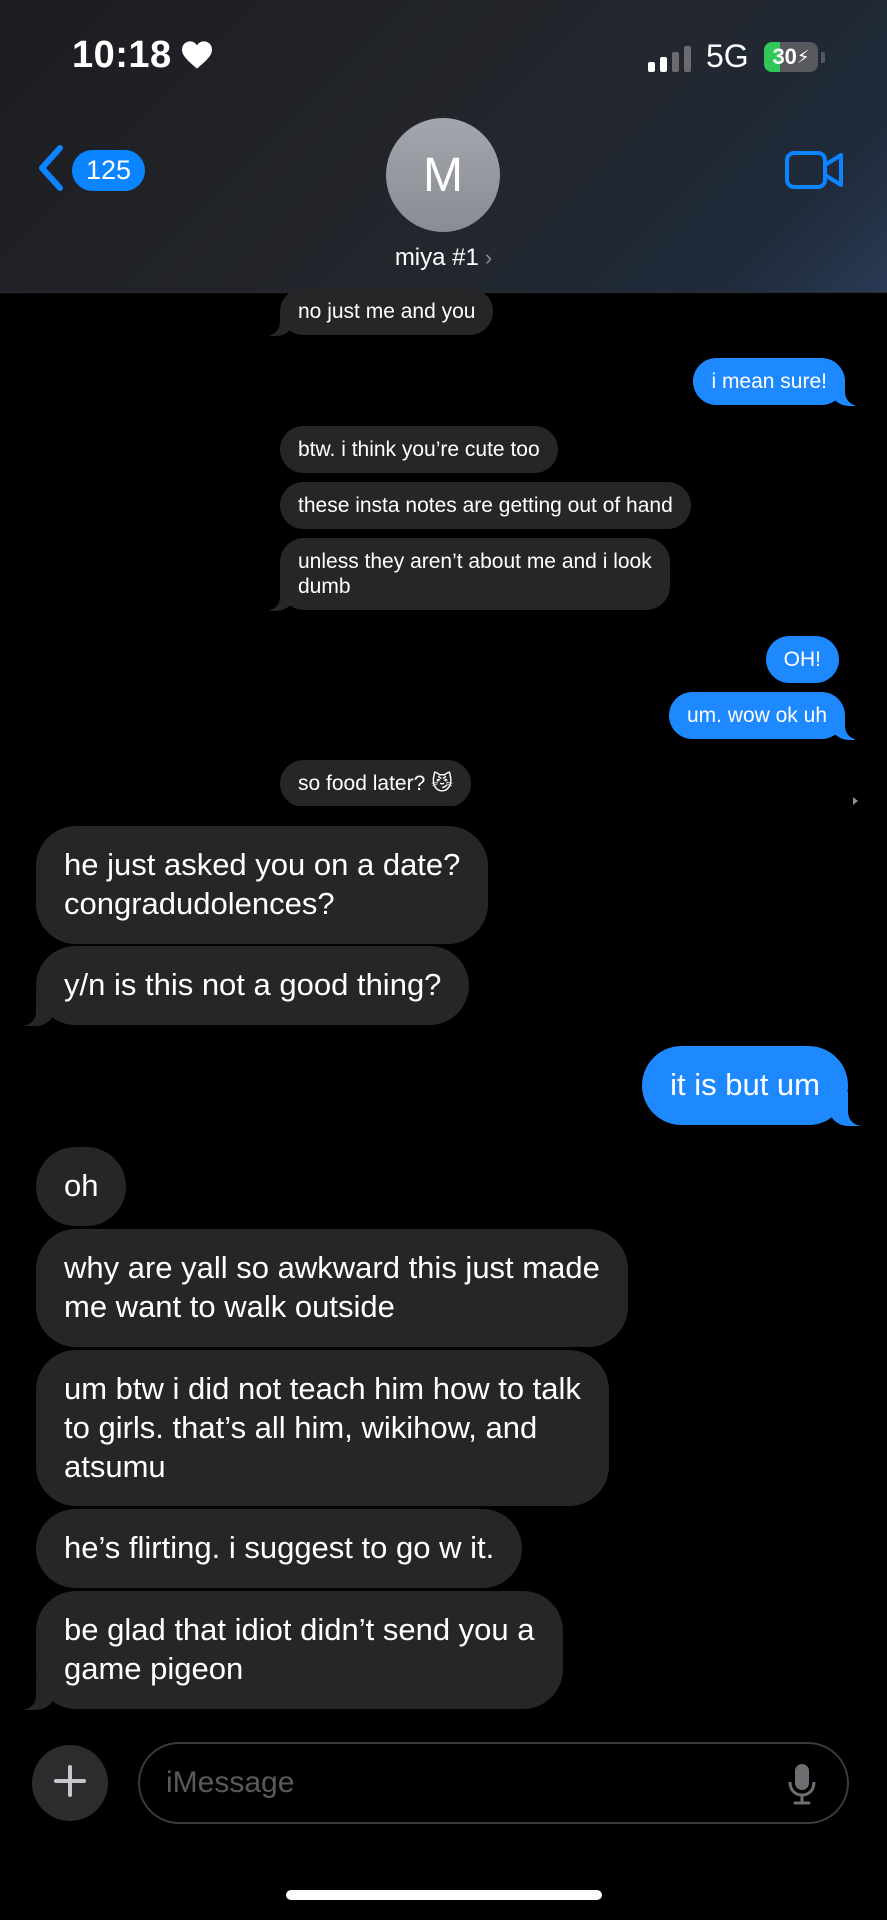 The height and width of the screenshot is (1920, 887). I want to click on back-chevron-icon, so click(51, 170).